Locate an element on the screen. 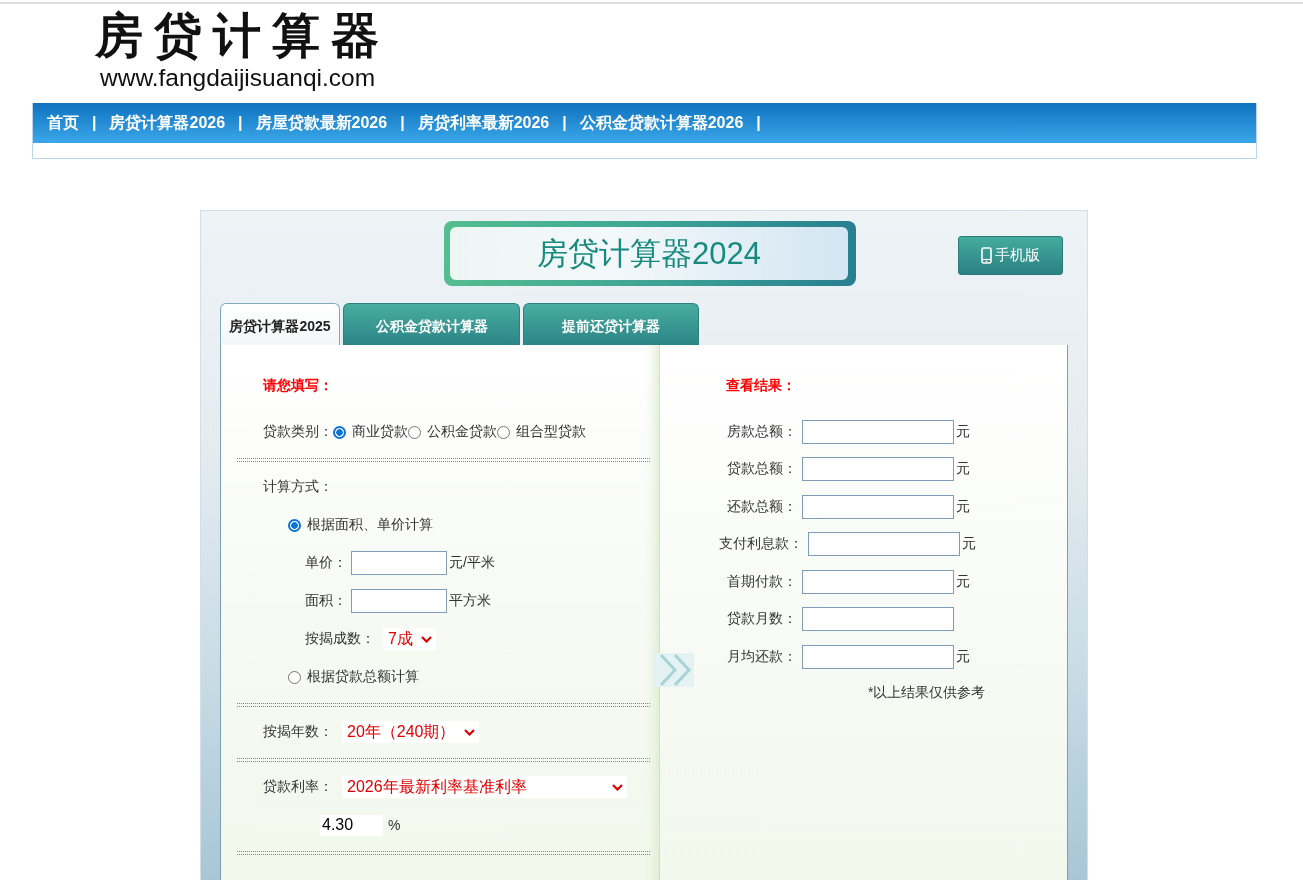 The image size is (1303, 880). field-label: 贷款利率： is located at coordinates (298, 787).